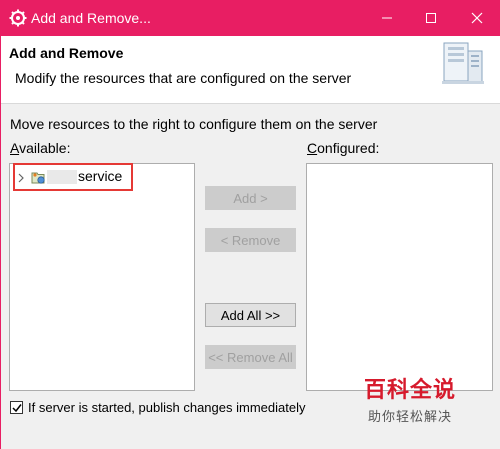  I want to click on highlight-annotation, so click(73, 177).